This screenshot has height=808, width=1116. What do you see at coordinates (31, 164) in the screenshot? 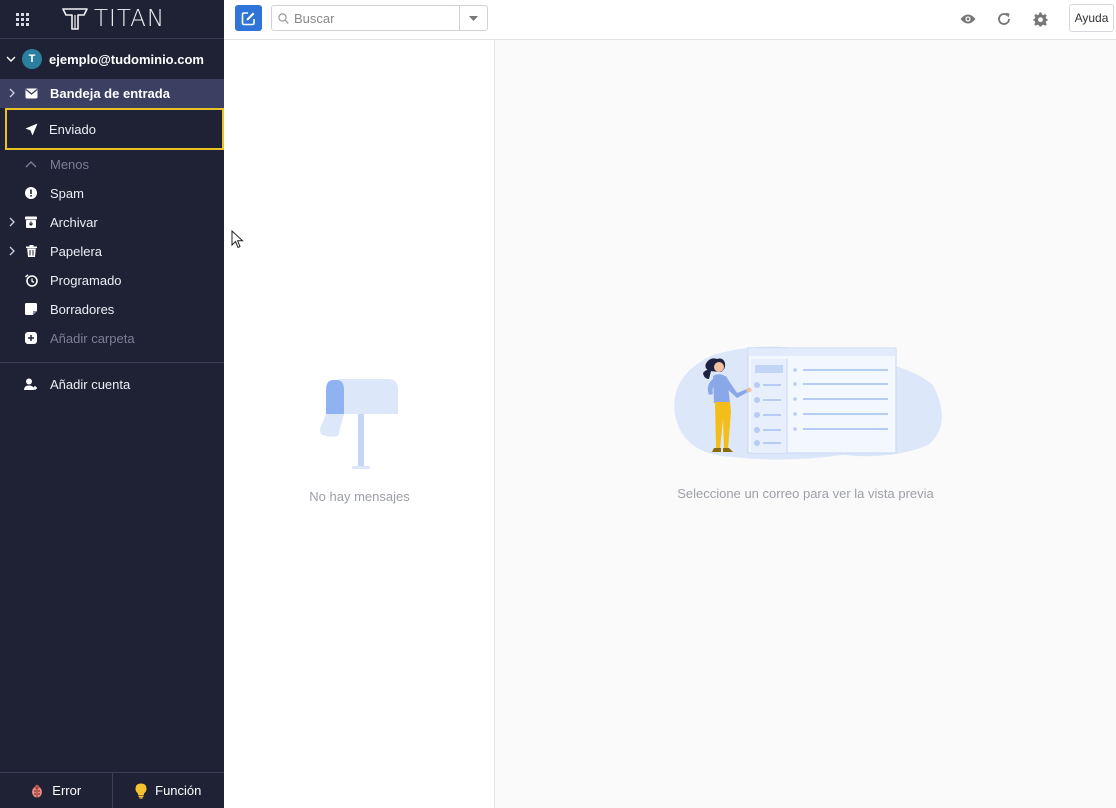
I see `chevron-up-icon` at bounding box center [31, 164].